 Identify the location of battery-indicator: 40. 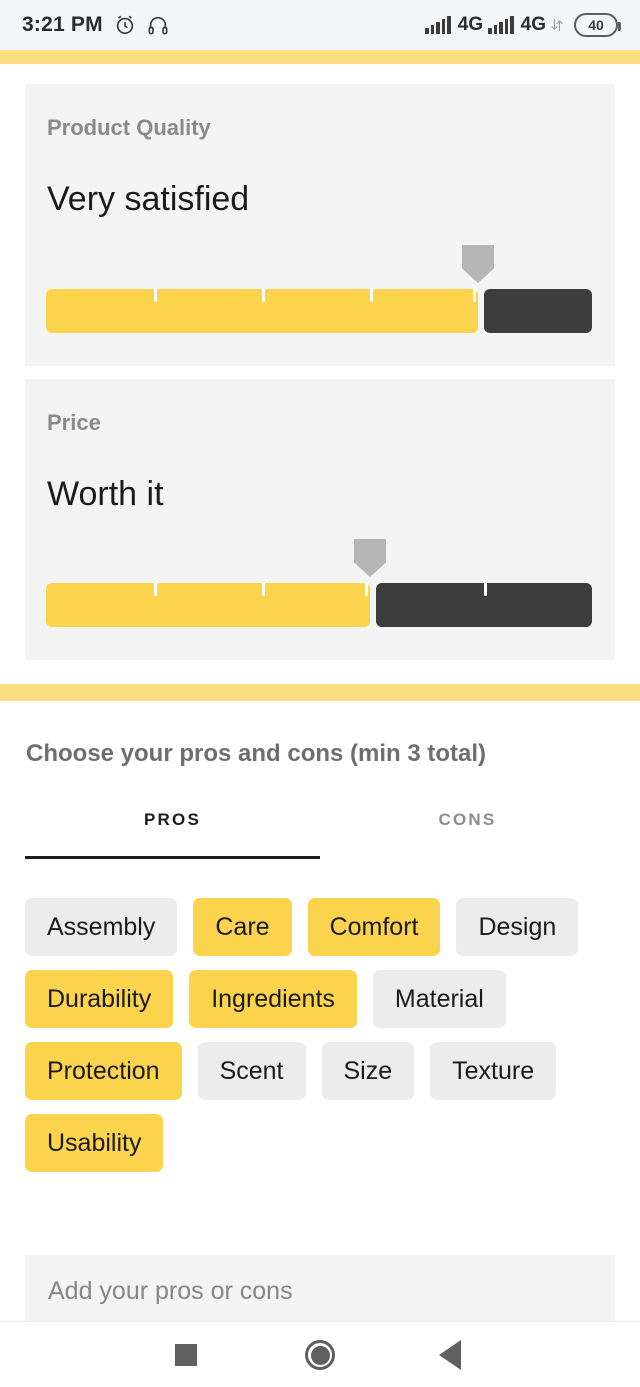
(597, 25).